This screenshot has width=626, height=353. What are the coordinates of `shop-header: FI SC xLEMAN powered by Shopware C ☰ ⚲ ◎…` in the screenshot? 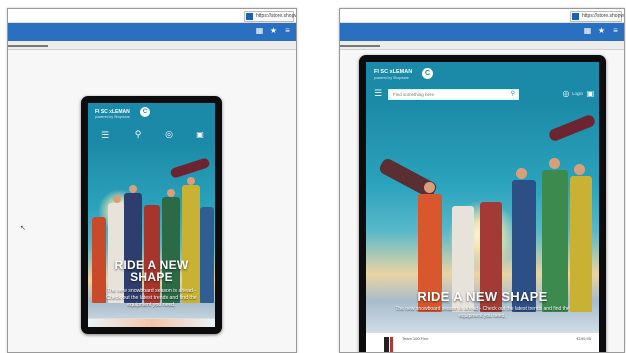 It's located at (151, 124).